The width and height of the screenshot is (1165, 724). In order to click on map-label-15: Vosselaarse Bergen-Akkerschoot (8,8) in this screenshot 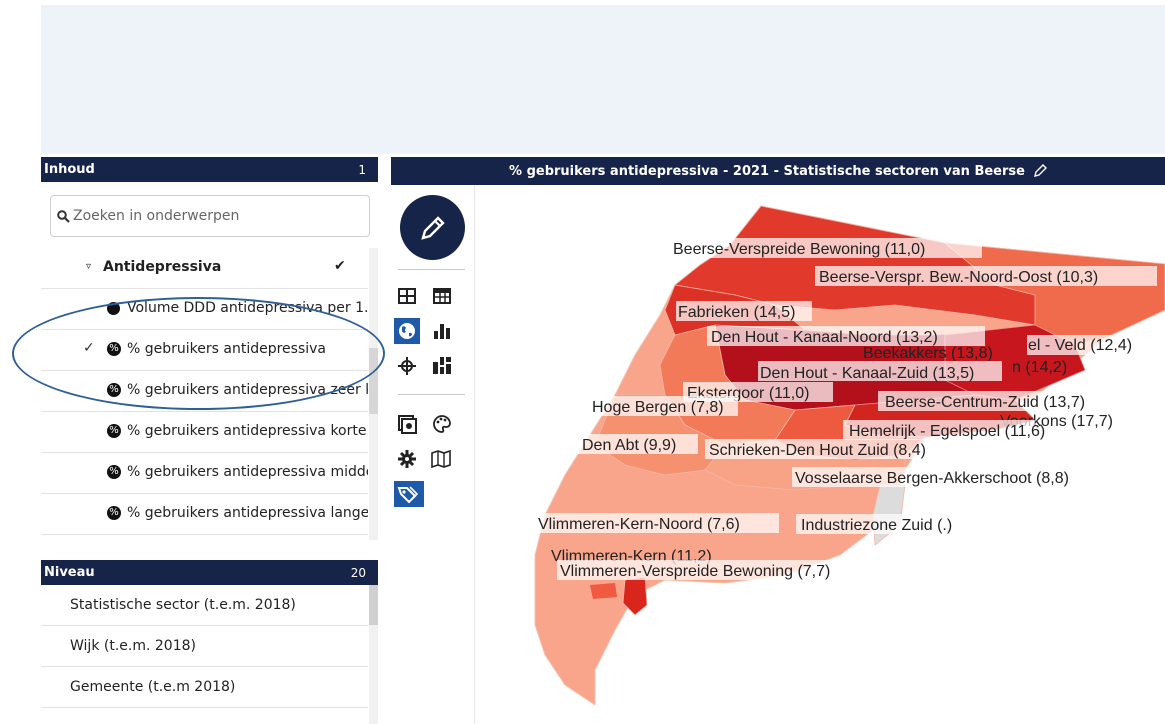, I will do `click(966, 477)`.